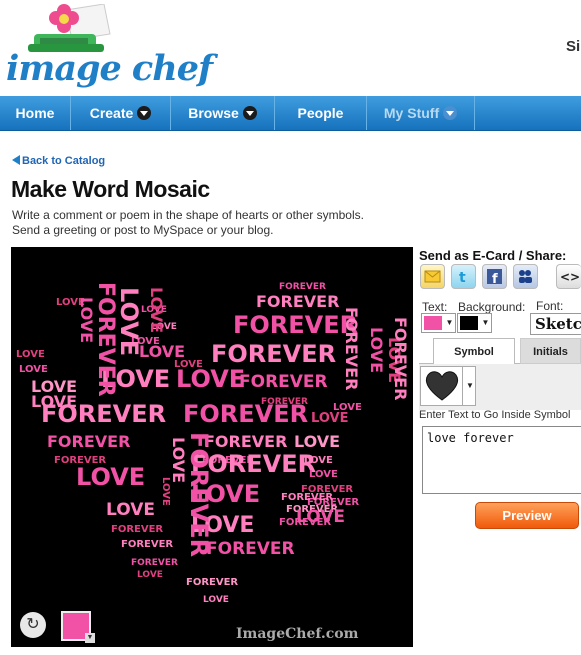 The image size is (581, 655). I want to click on font-select: Sketch, so click(555, 324).